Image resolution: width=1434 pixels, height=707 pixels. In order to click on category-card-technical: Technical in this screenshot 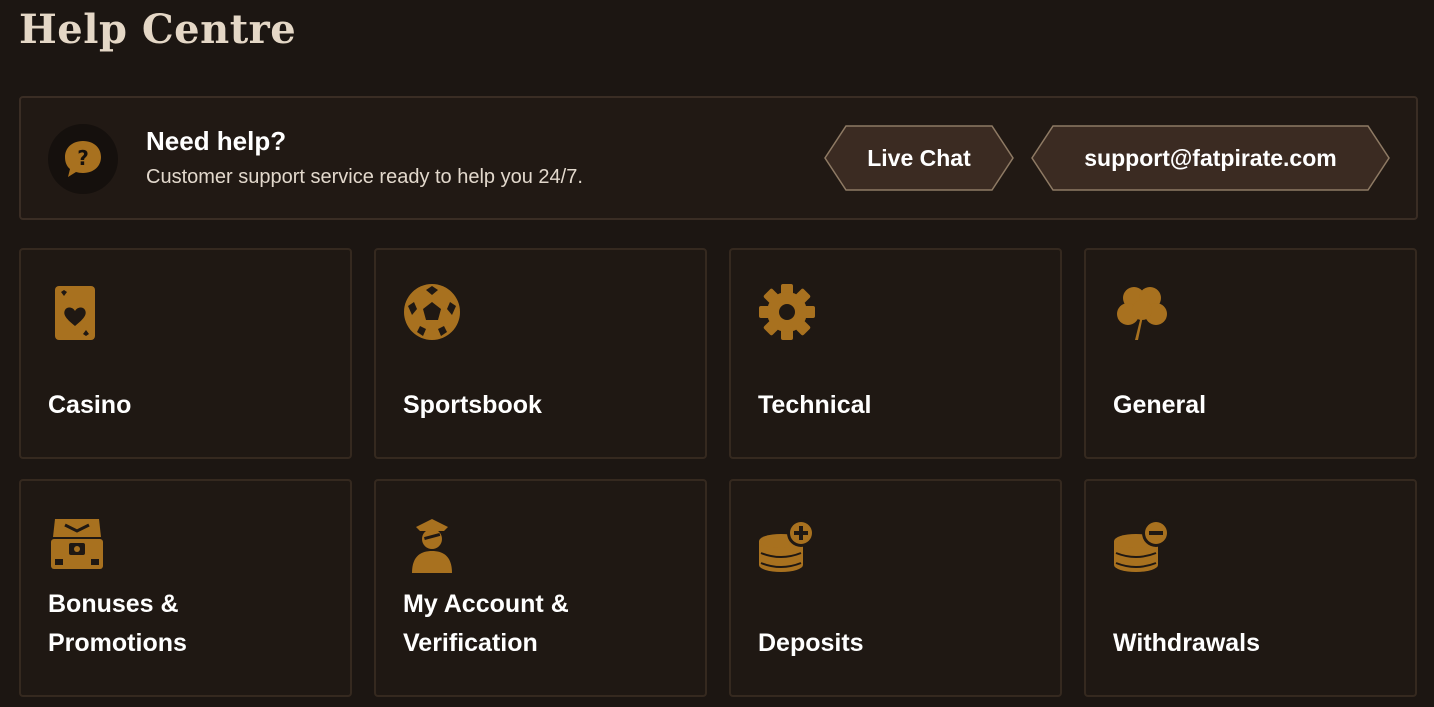, I will do `click(895, 353)`.